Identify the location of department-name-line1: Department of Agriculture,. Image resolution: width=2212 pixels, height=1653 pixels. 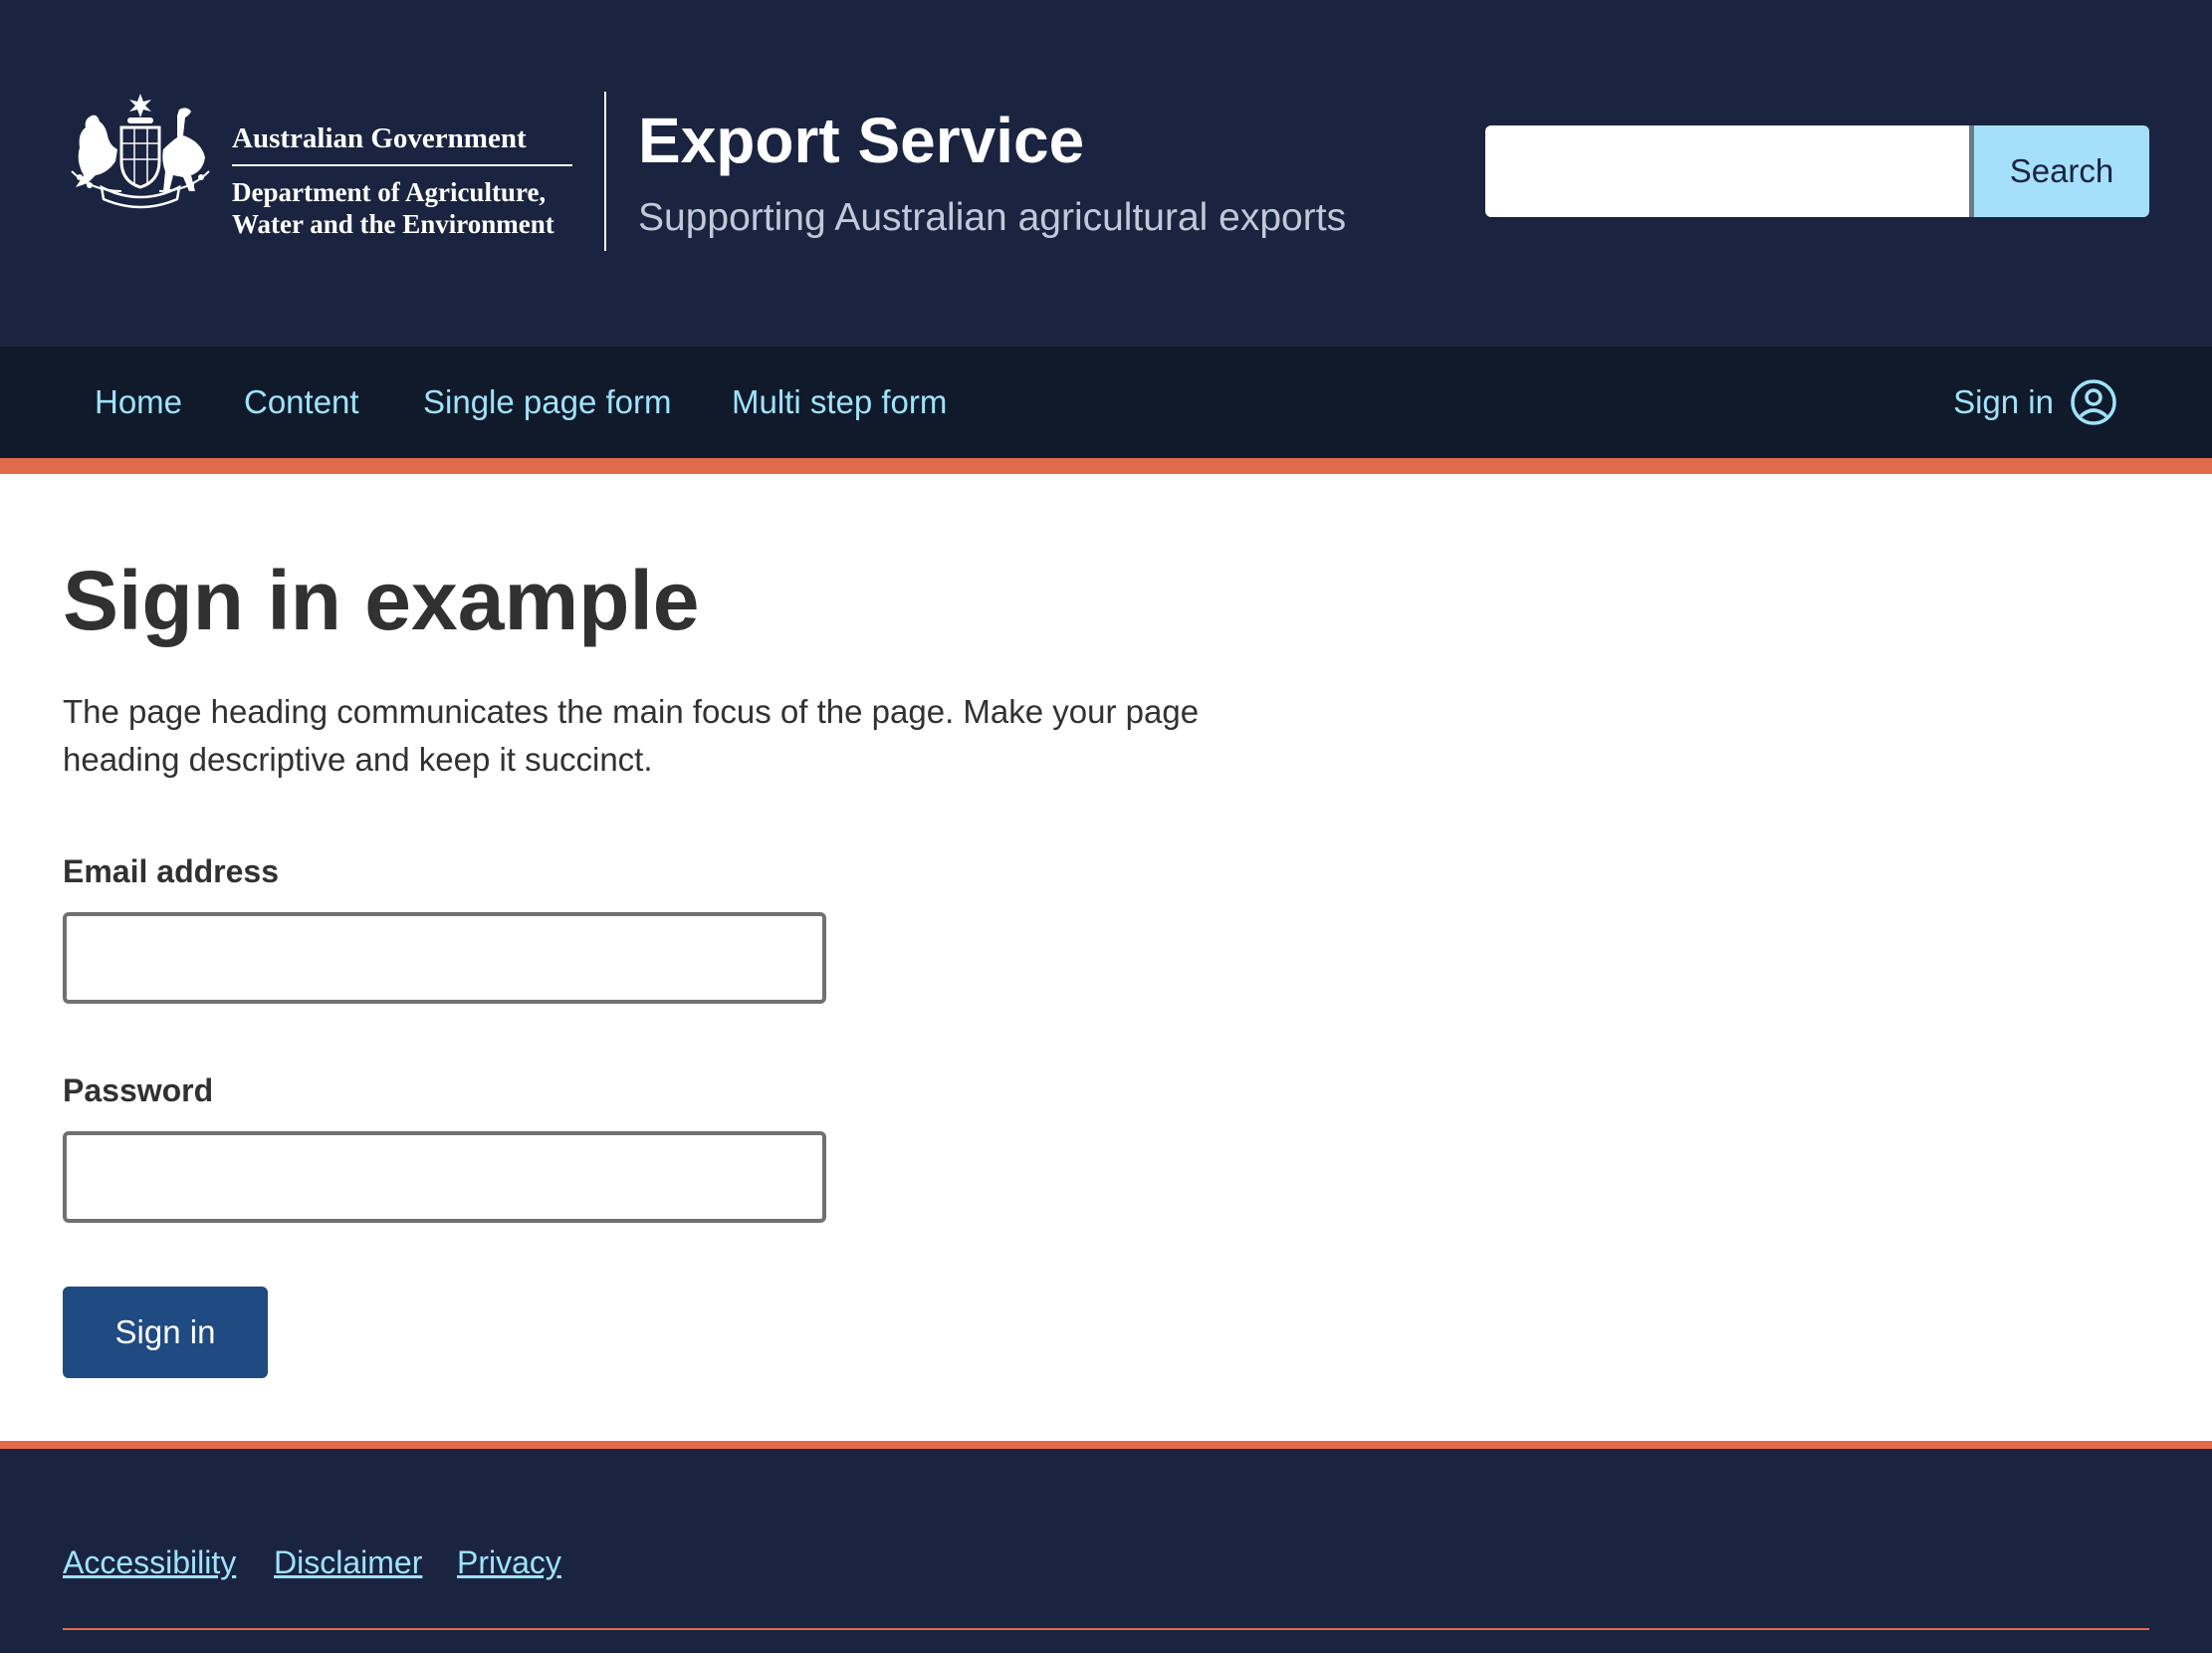
(389, 192).